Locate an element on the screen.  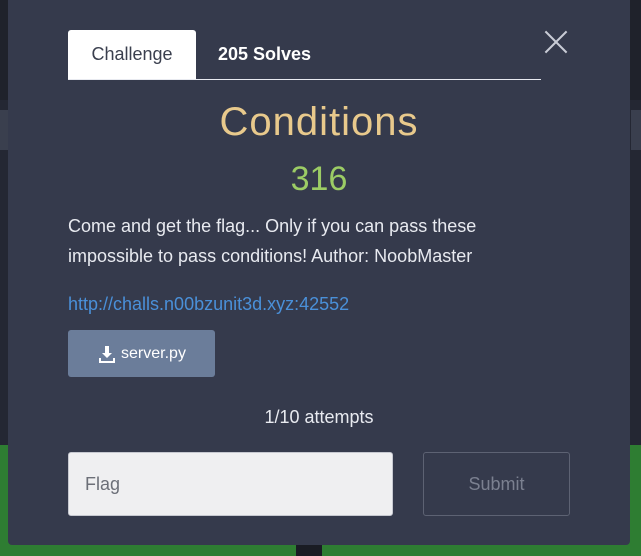
modal-tabs: Challenge 205 Solves is located at coordinates (304, 55).